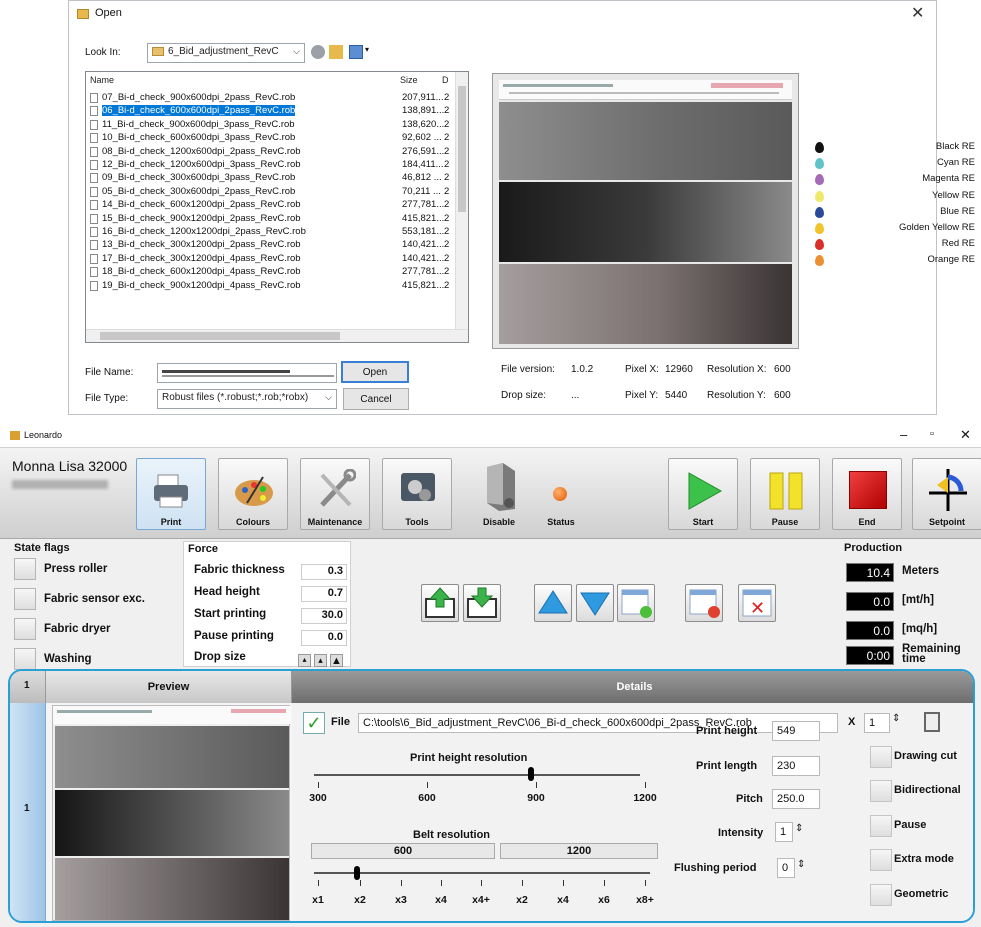  I want to click on row-header: 1, so click(28, 812).